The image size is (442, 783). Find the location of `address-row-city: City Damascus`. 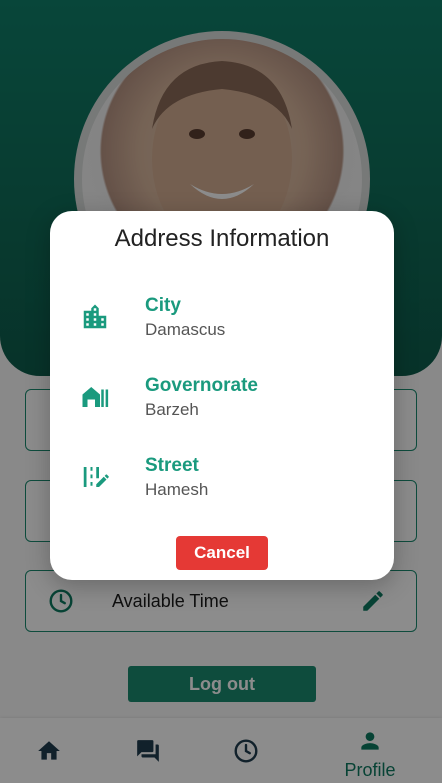

address-row-city: City Damascus is located at coordinates (222, 325).